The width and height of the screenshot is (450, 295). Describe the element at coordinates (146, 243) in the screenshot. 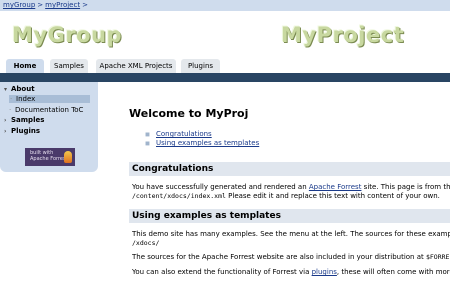

I see `code-path: /xdocs/` at that location.